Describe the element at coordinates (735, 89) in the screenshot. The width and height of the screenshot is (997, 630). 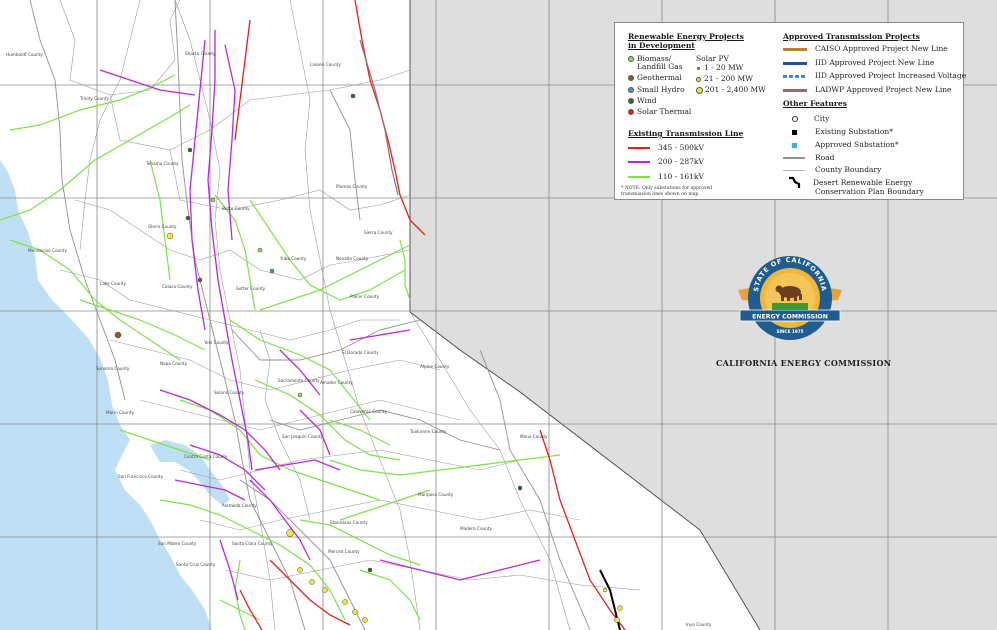
I see `legend-solar-pv-label: 201 - 2,400 MW` at that location.